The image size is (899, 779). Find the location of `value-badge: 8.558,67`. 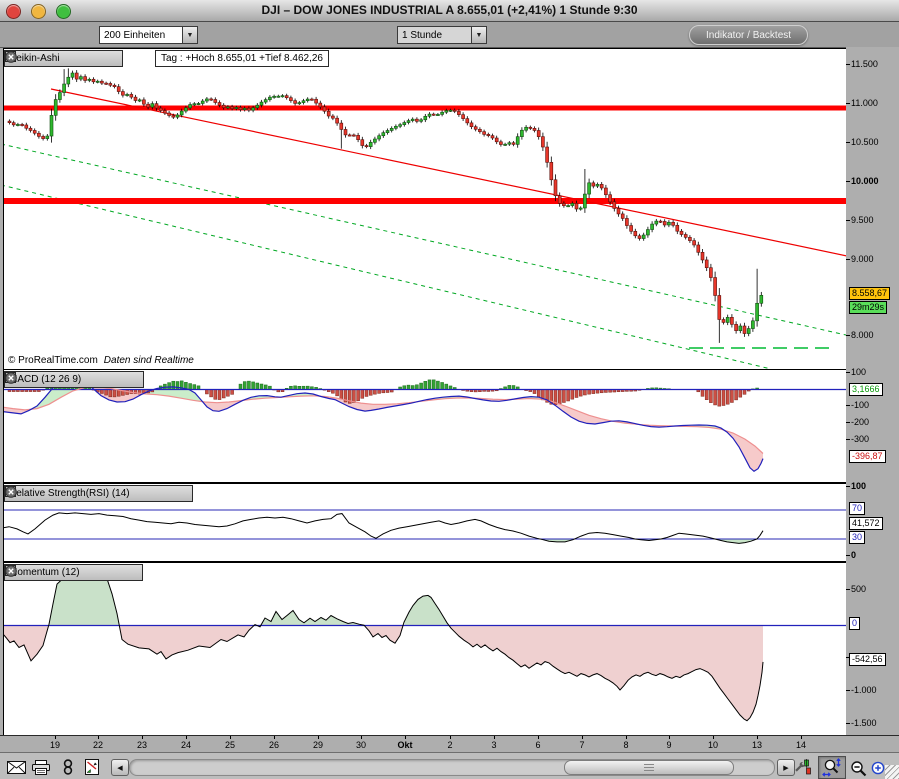

value-badge: 8.558,67 is located at coordinates (870, 293).